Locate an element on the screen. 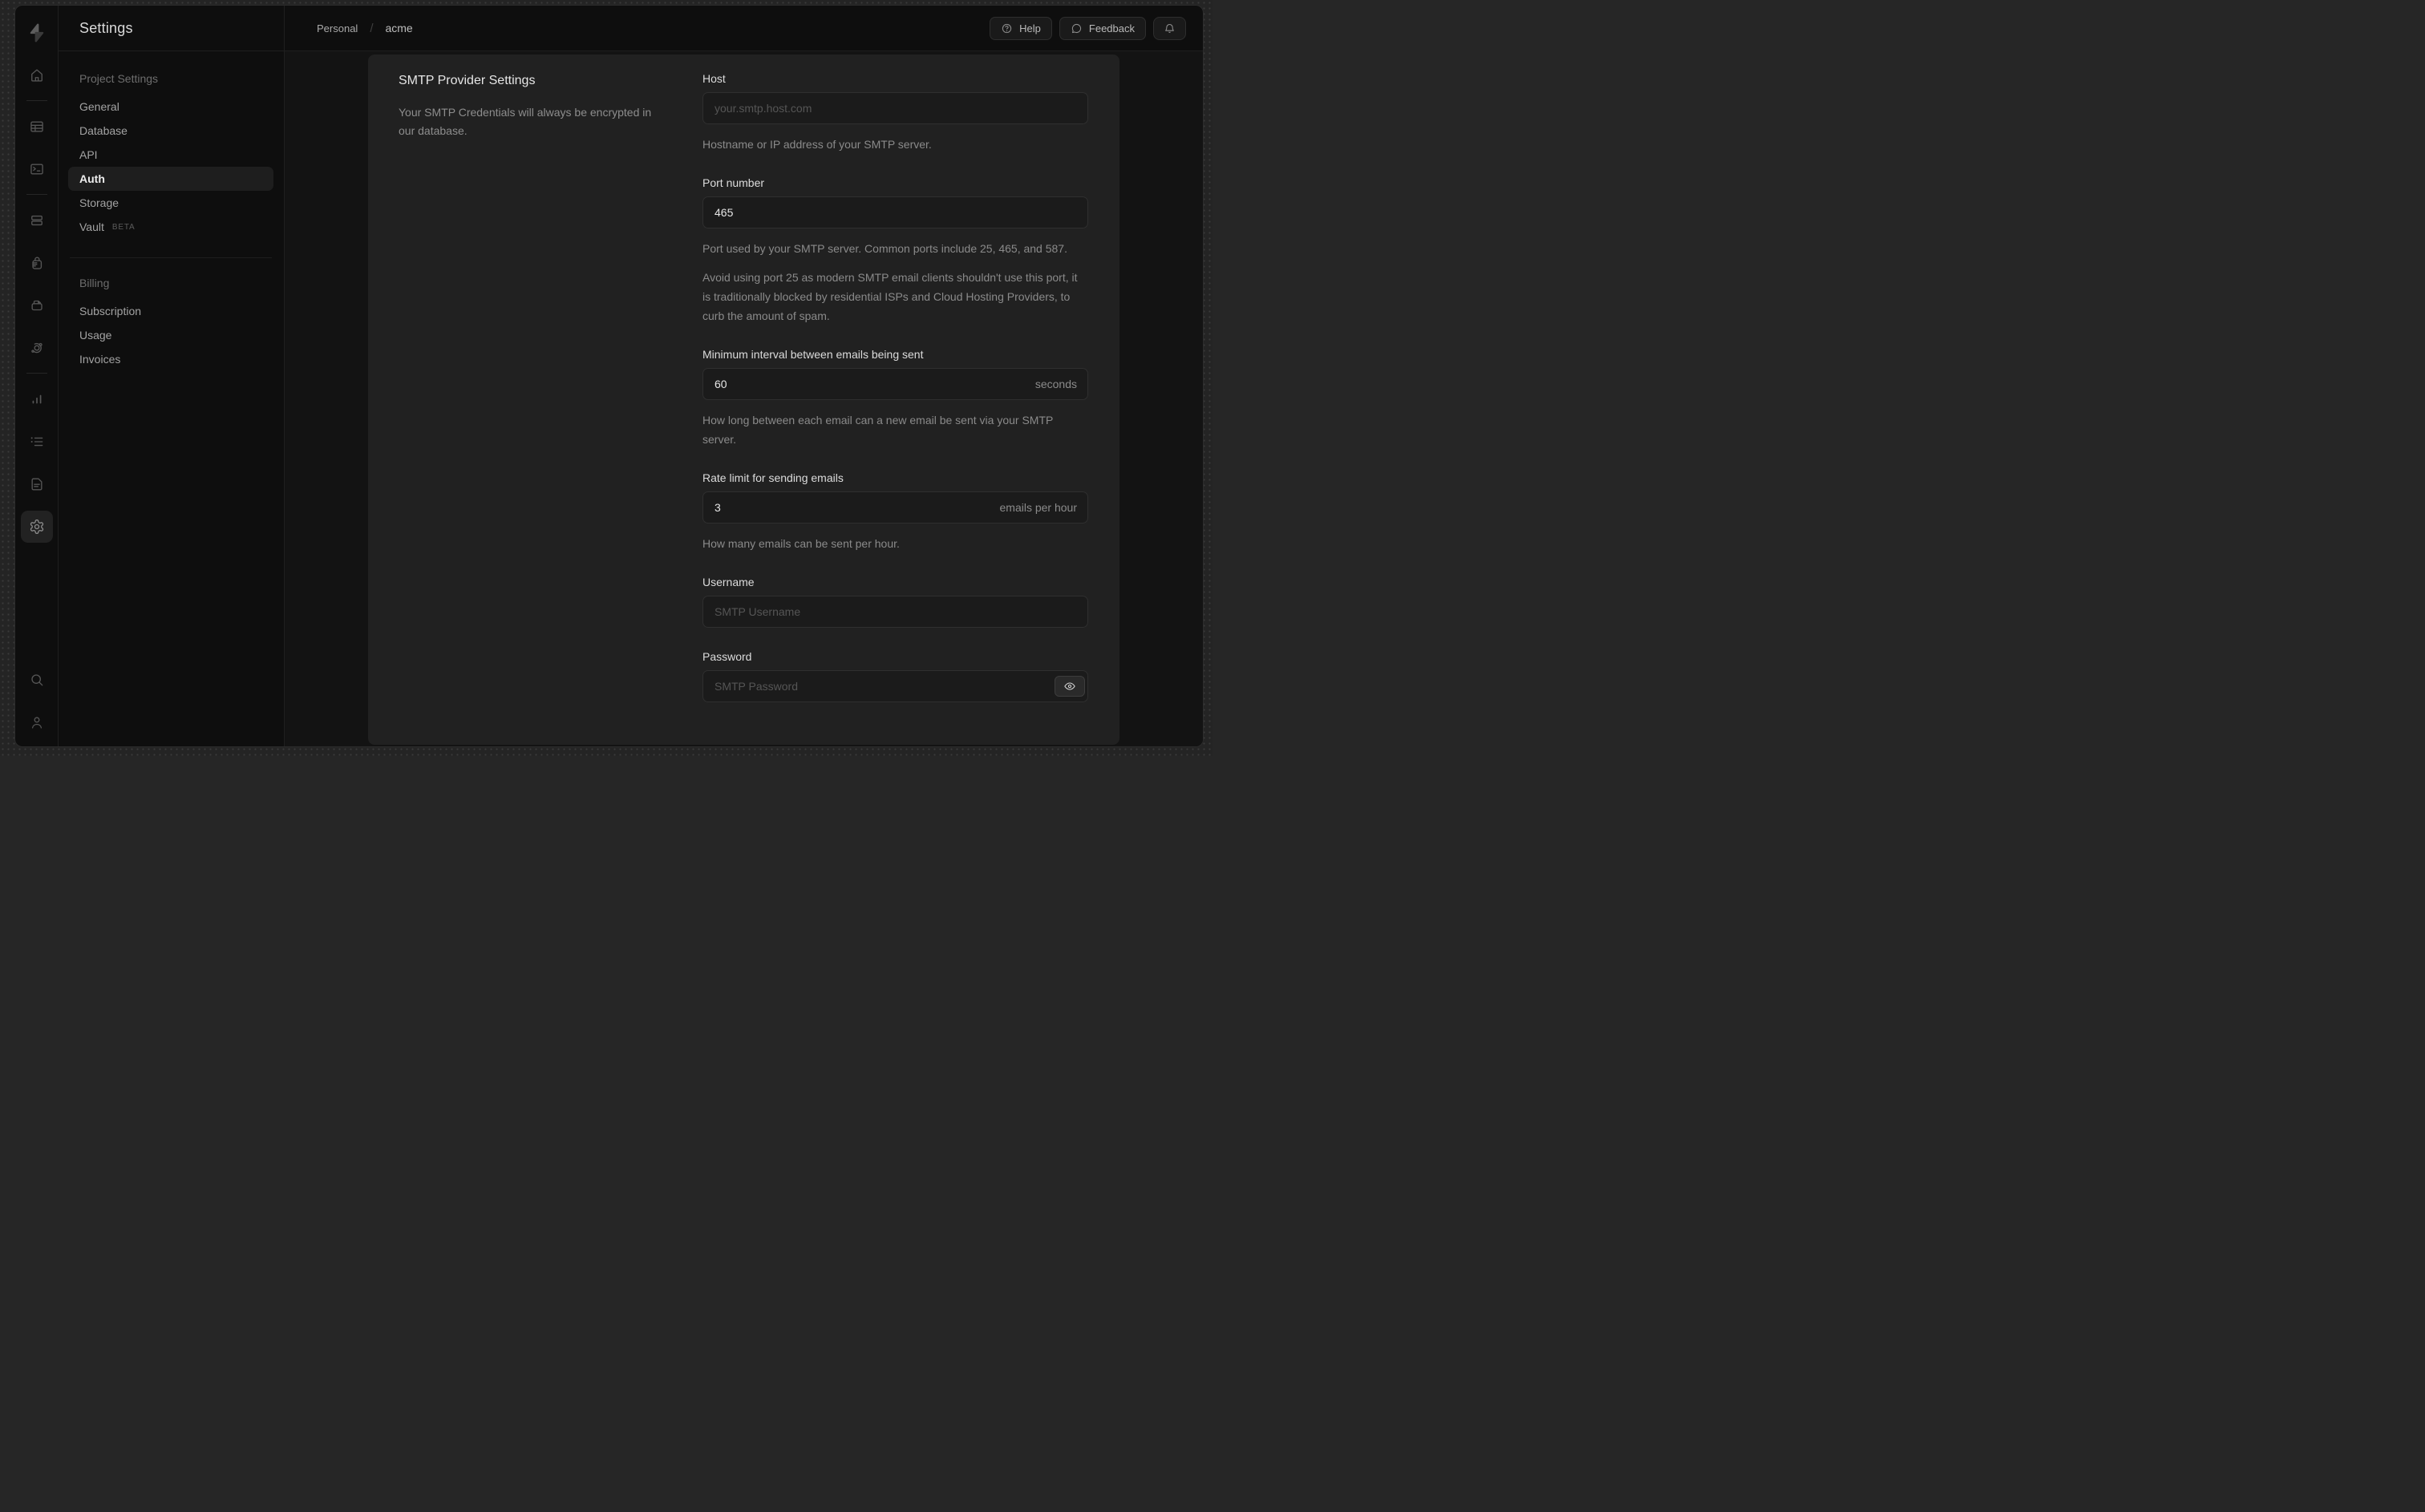 The width and height of the screenshot is (2425, 1512). api-docs-icon is located at coordinates (37, 484).